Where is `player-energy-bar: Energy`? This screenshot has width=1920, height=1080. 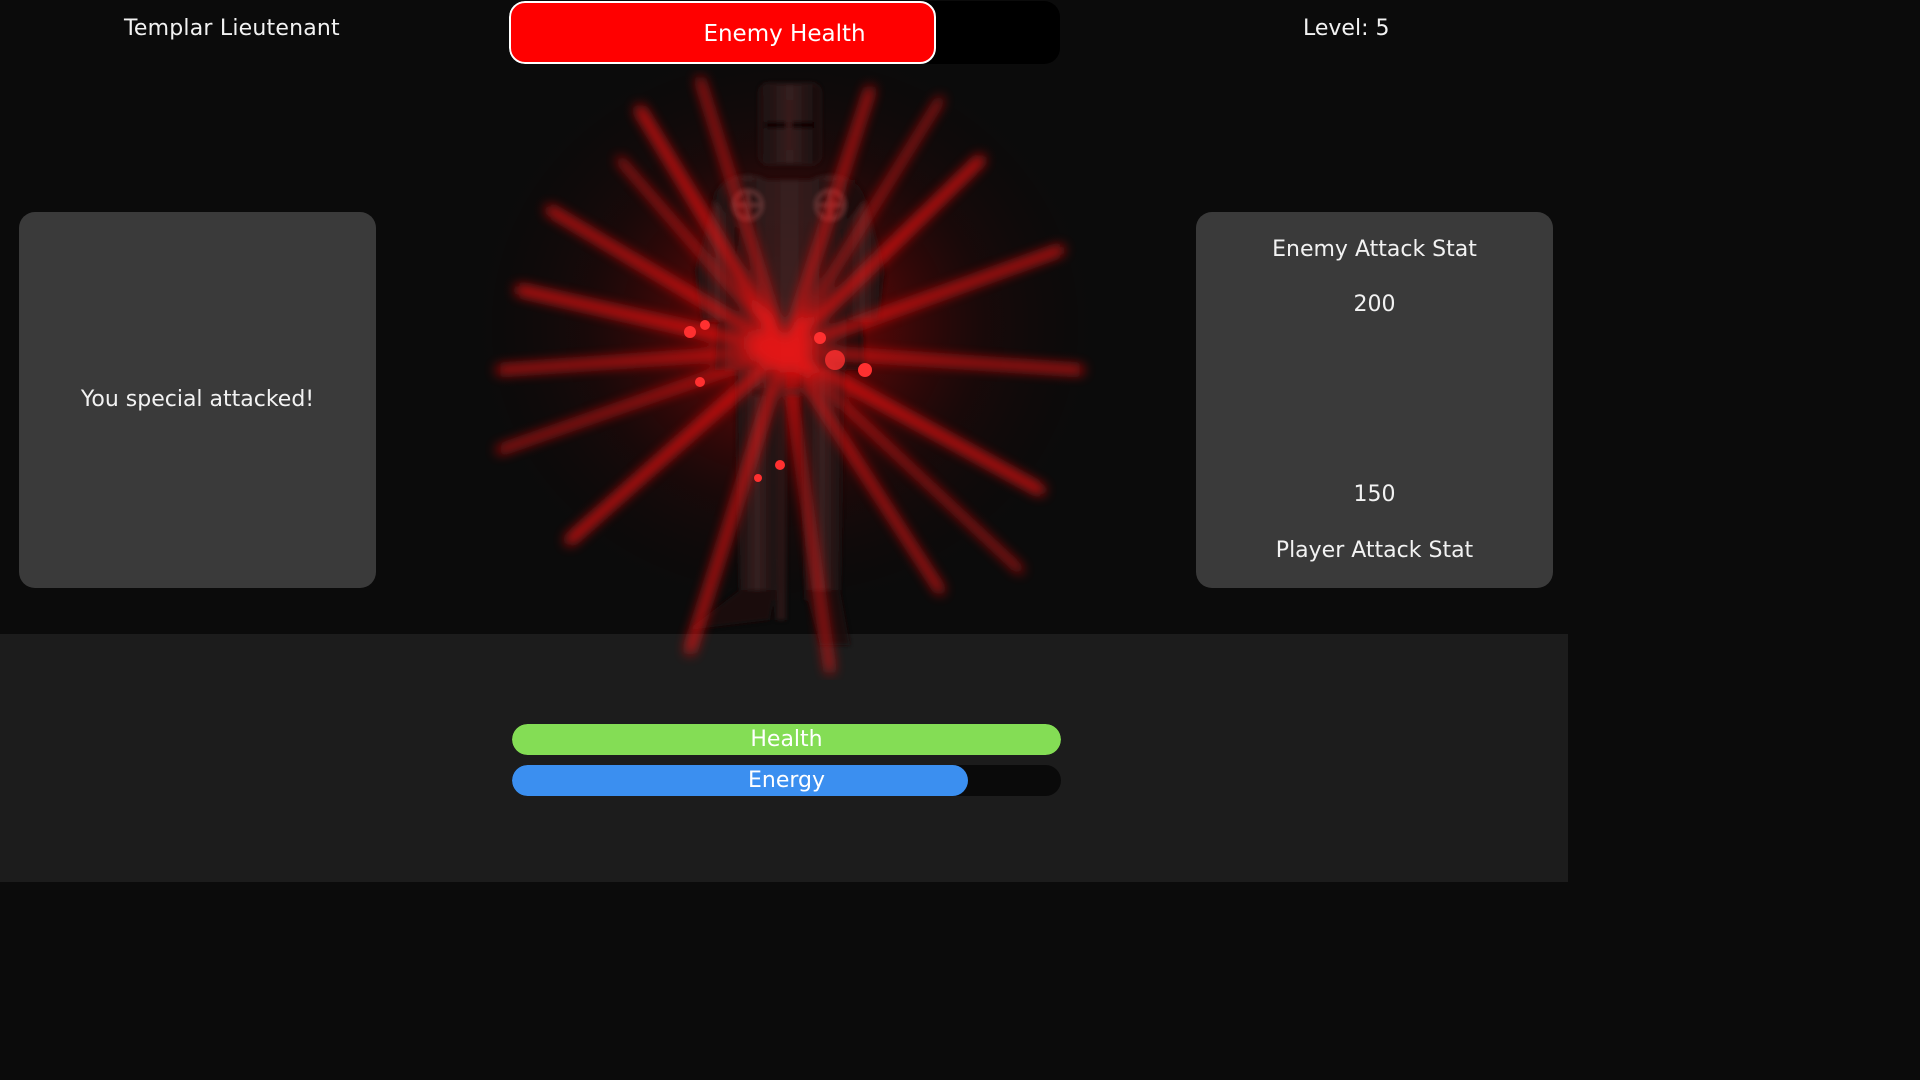 player-energy-bar: Energy is located at coordinates (786, 780).